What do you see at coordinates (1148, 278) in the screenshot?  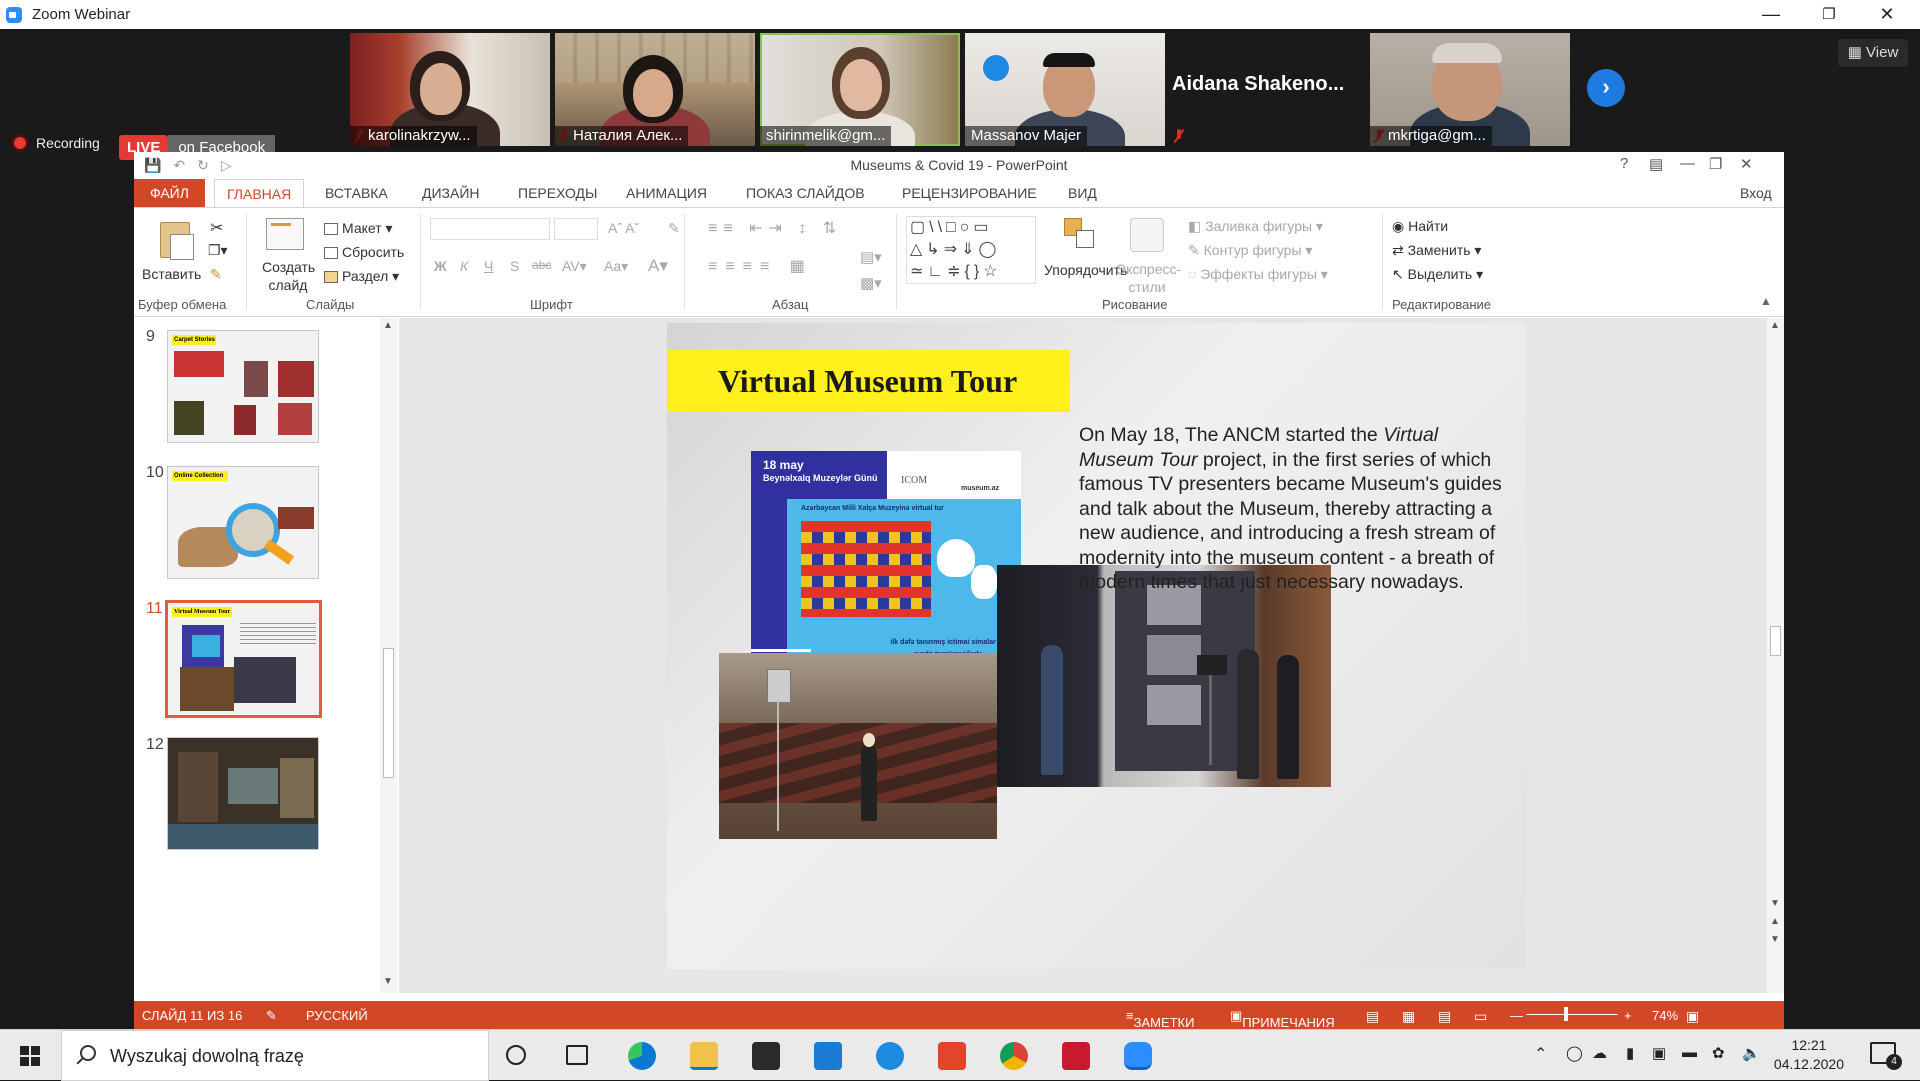 I see `quick-styles-button: Экспресс-стили` at bounding box center [1148, 278].